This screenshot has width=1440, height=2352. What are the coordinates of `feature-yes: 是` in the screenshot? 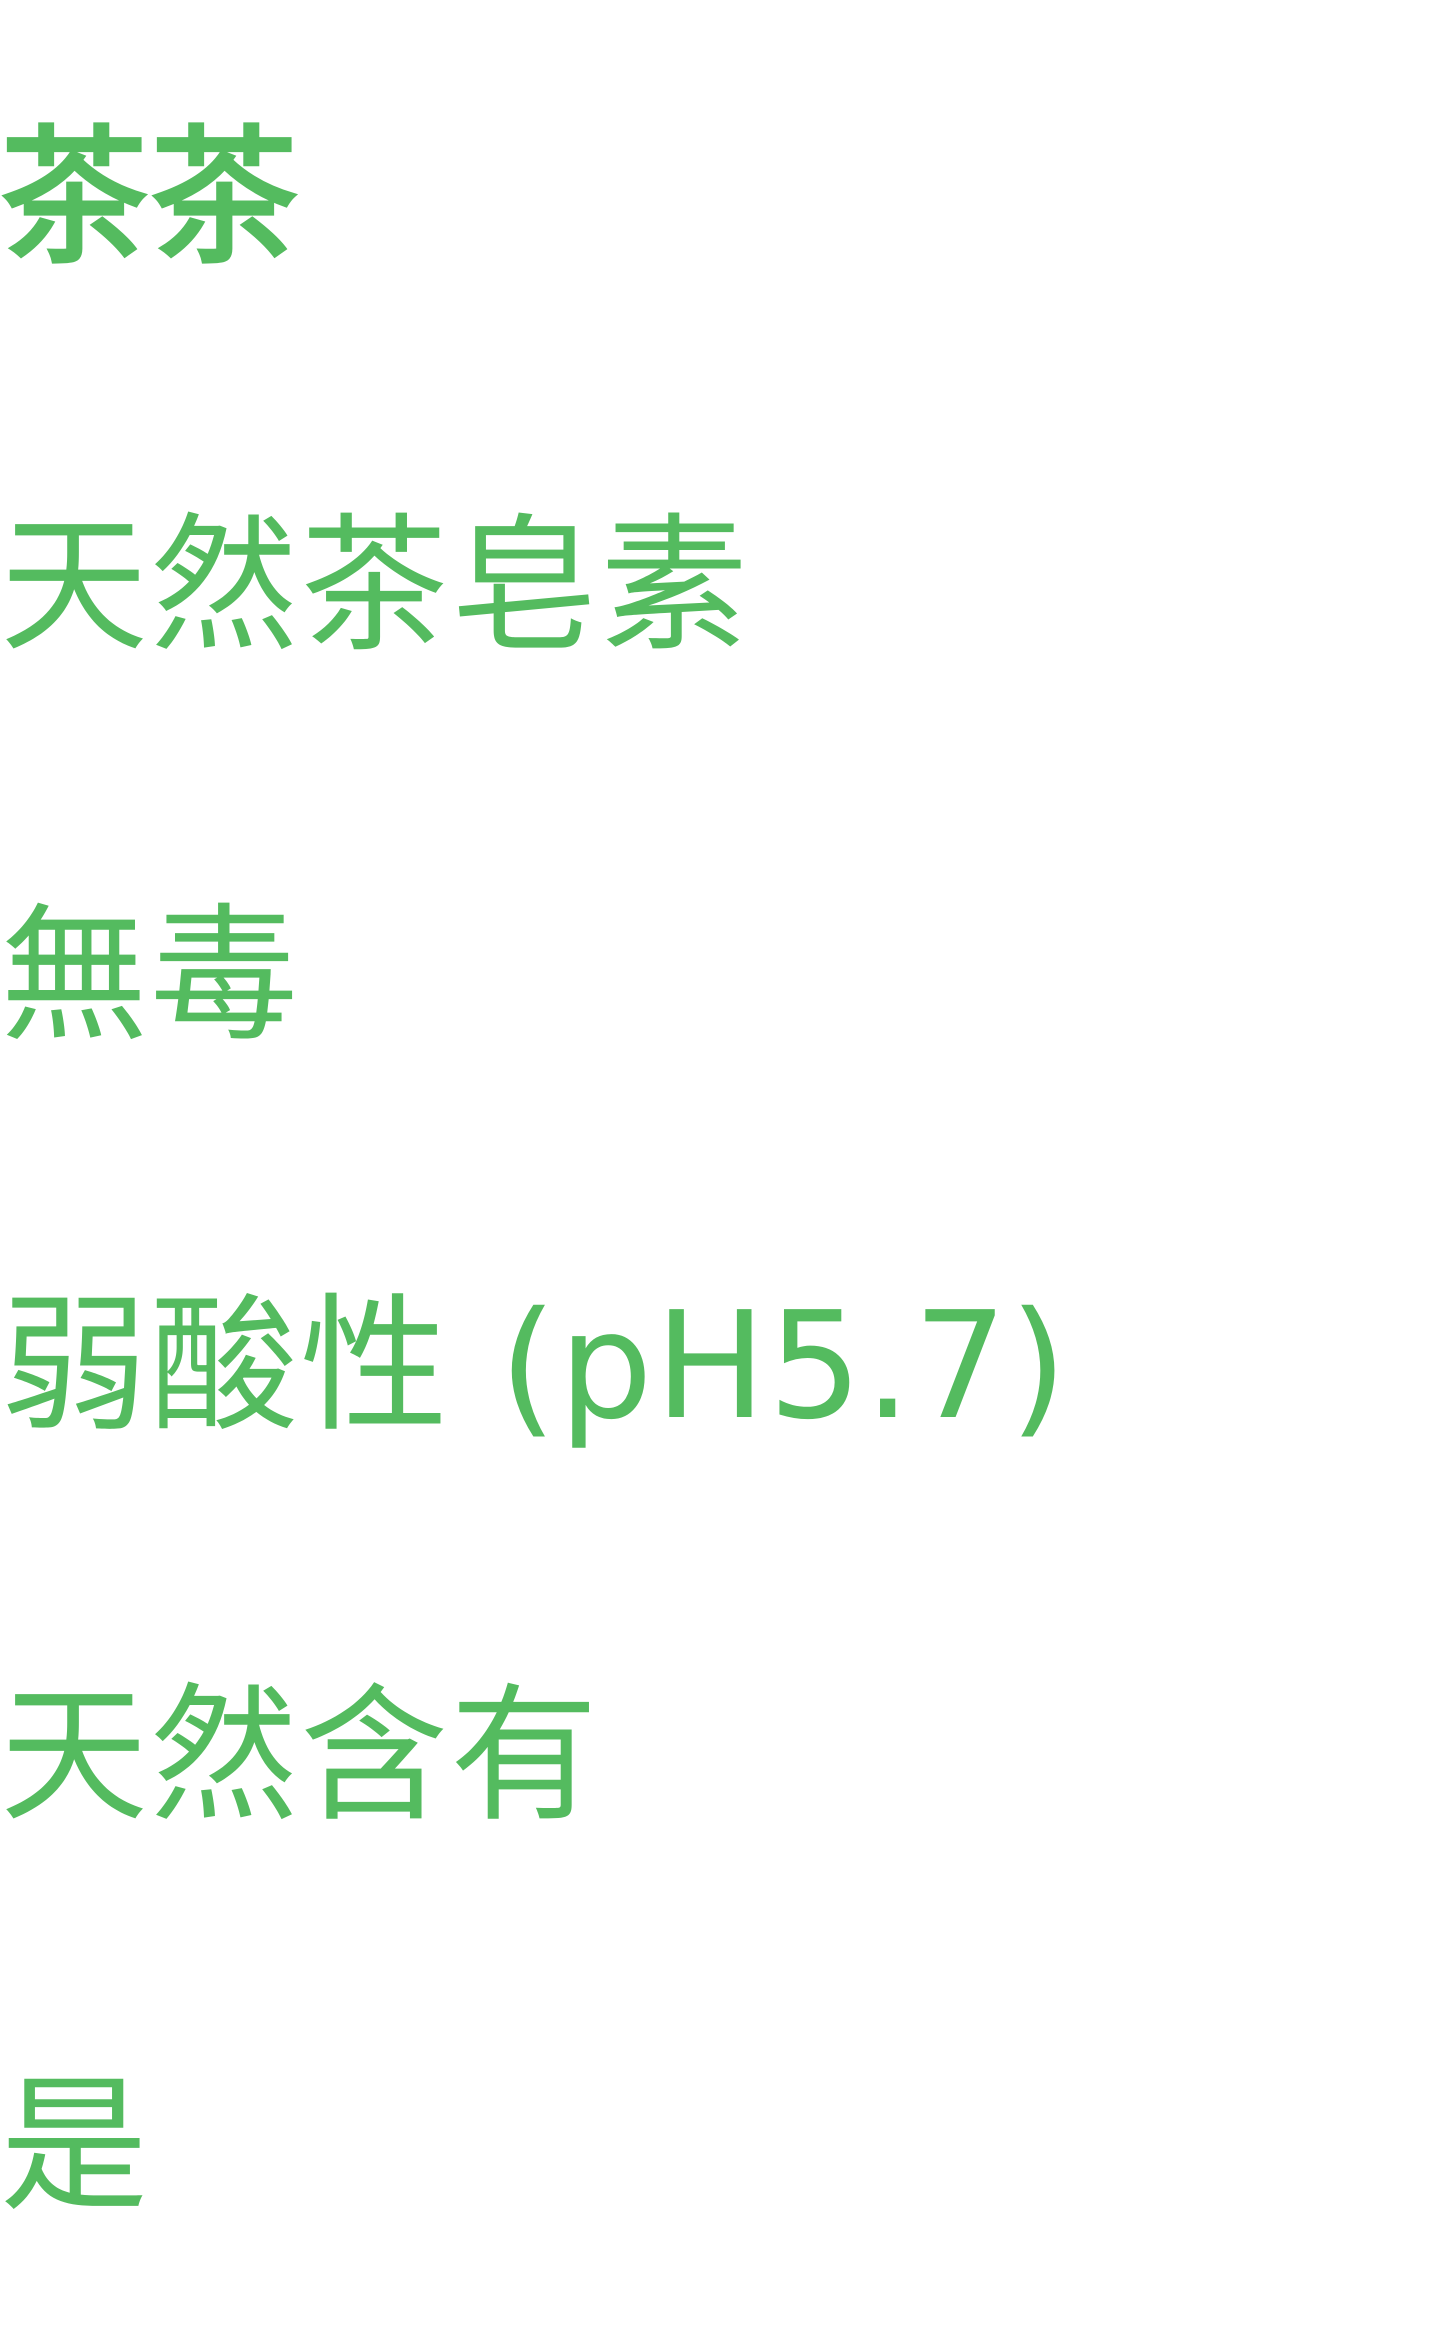 It's located at (75, 2146).